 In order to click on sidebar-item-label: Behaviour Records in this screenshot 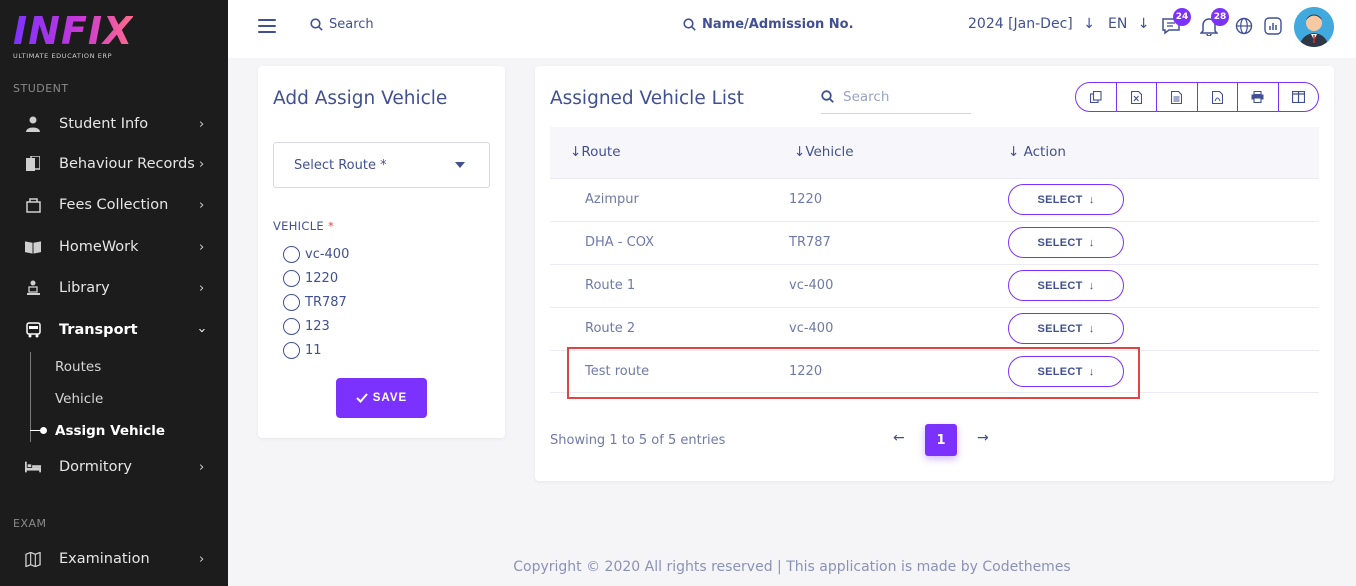, I will do `click(127, 164)`.